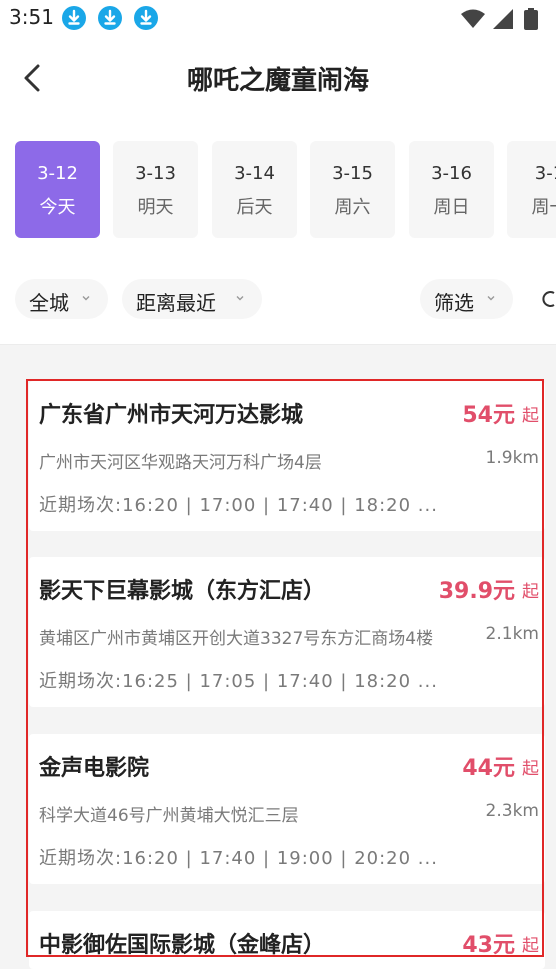  What do you see at coordinates (180, 463) in the screenshot?
I see `cinema-address: 广州市天河区华观路天河万科广场4层` at bounding box center [180, 463].